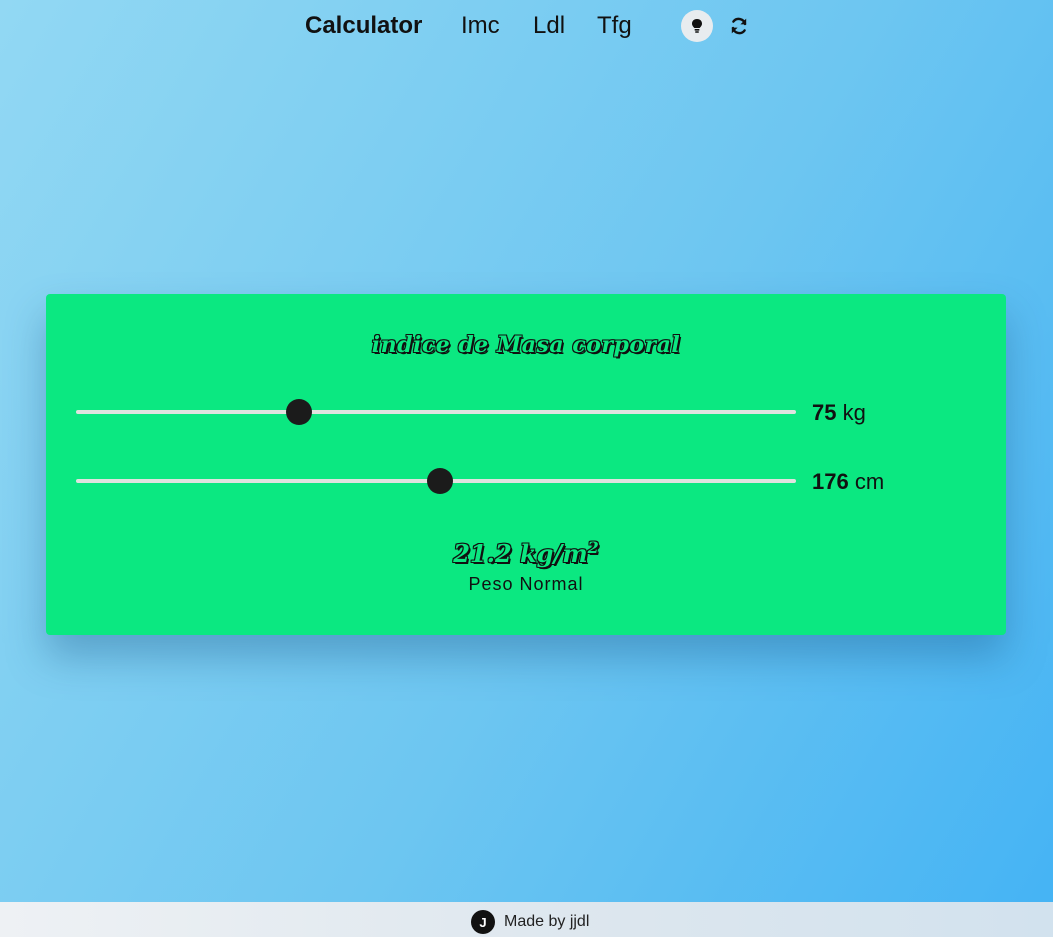 The width and height of the screenshot is (1053, 937). What do you see at coordinates (363, 26) in the screenshot?
I see `brand-title: Calculator` at bounding box center [363, 26].